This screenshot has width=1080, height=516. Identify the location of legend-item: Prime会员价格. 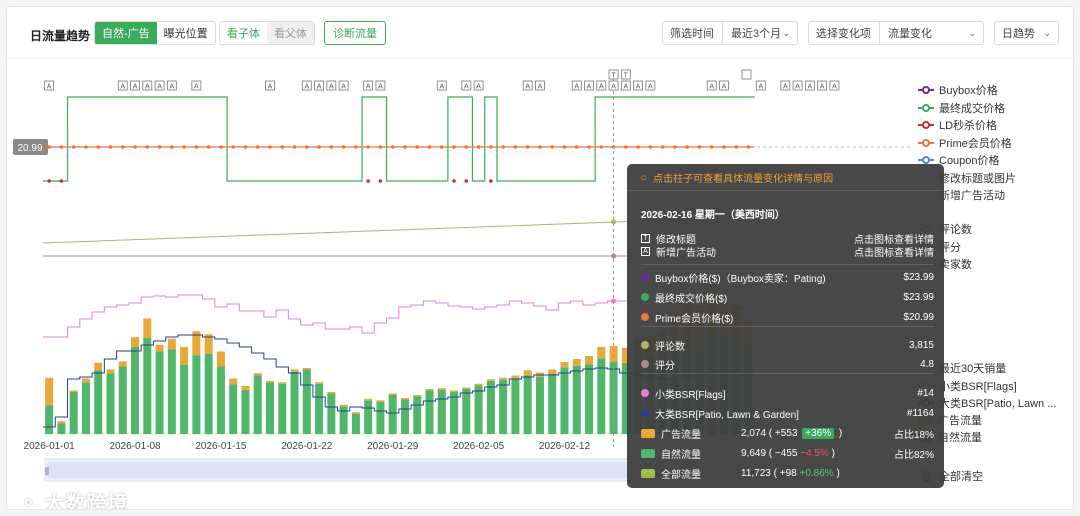
(965, 143).